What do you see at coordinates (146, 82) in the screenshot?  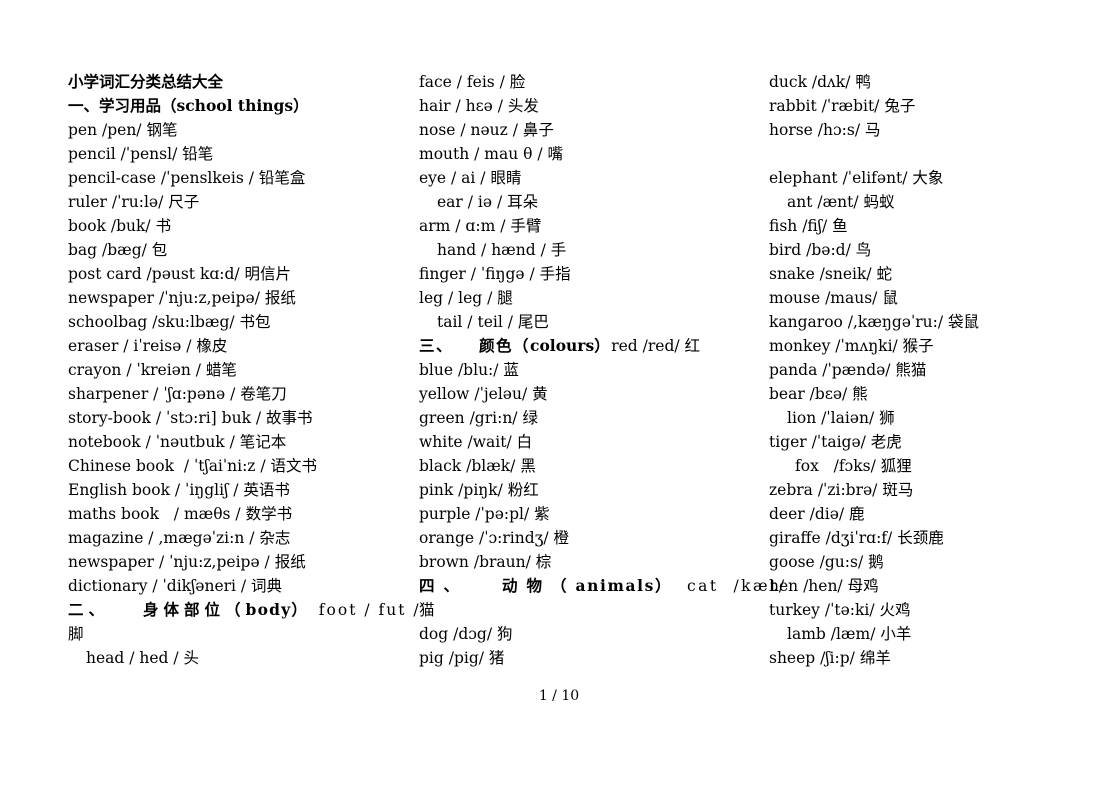 I see `document-title: 小学词汇分类总结大全` at bounding box center [146, 82].